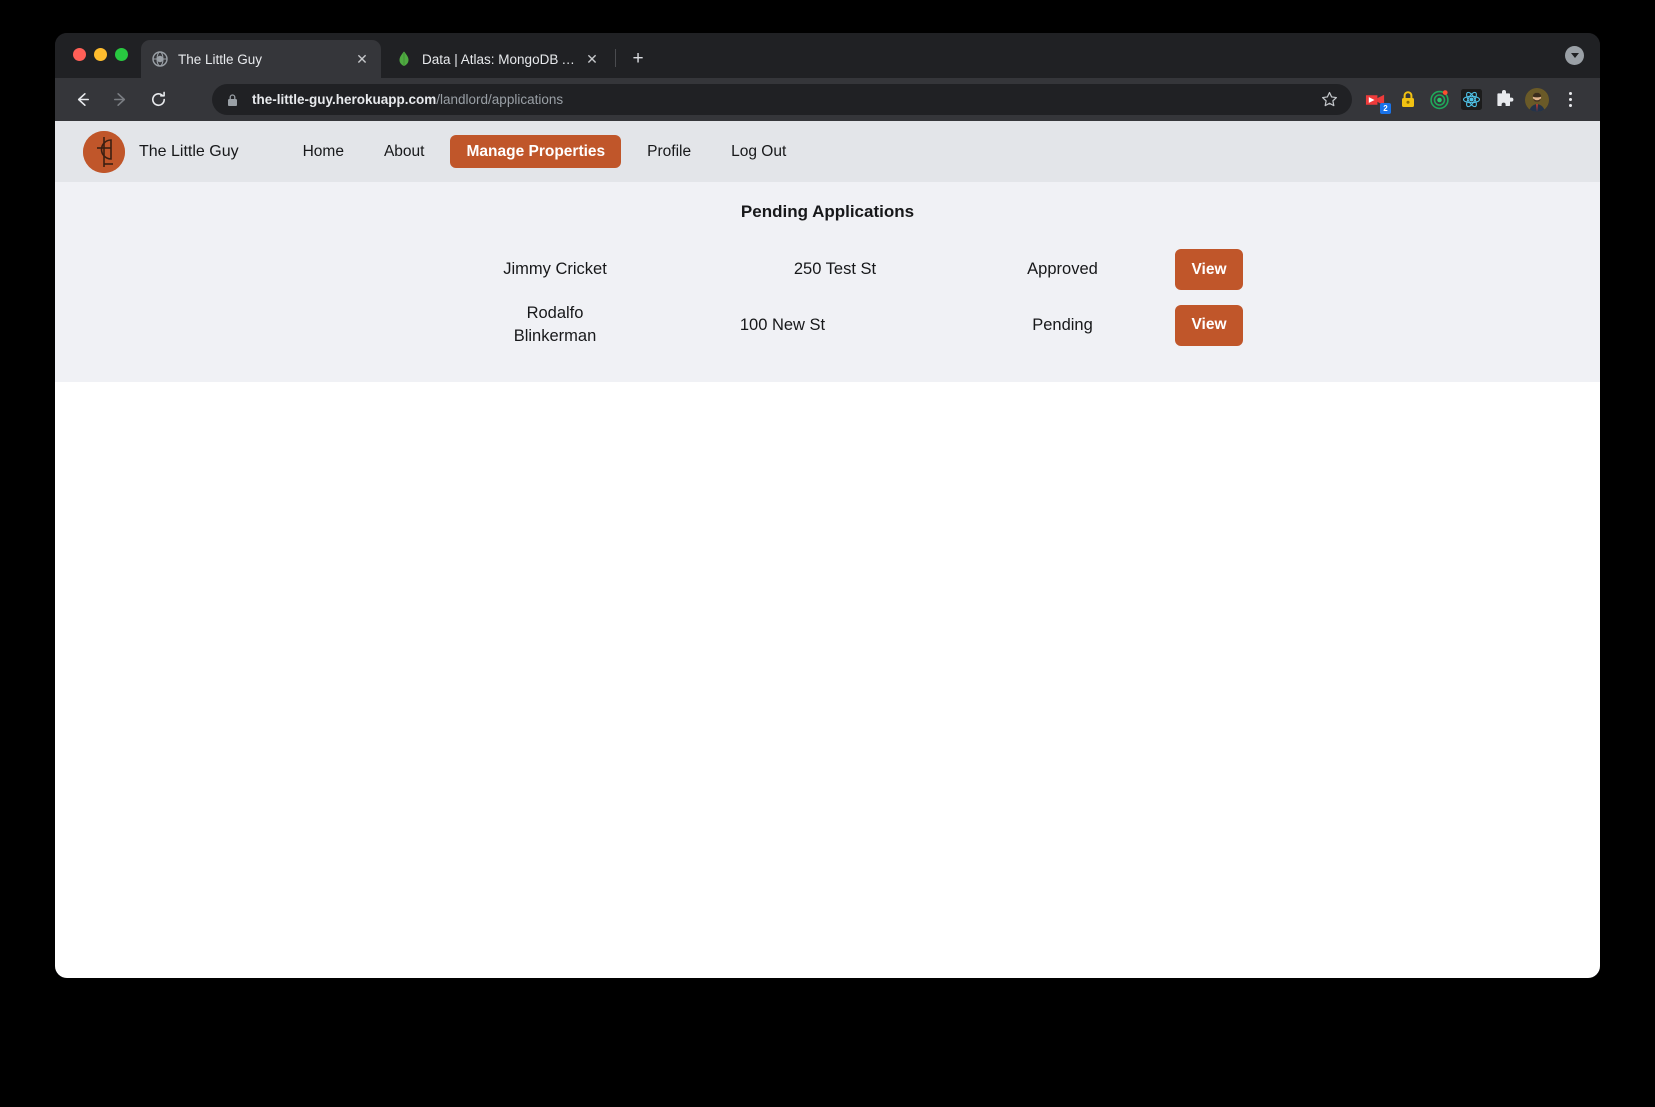 The height and width of the screenshot is (1107, 1655). I want to click on star-icon, so click(1329, 99).